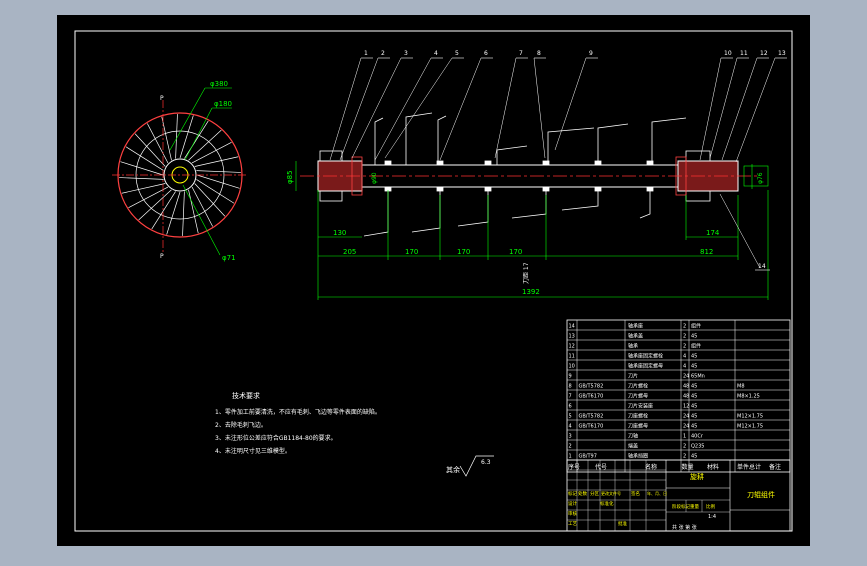 The image size is (867, 566). Describe the element at coordinates (572, 513) in the screenshot. I see `label-review: 审核` at that location.